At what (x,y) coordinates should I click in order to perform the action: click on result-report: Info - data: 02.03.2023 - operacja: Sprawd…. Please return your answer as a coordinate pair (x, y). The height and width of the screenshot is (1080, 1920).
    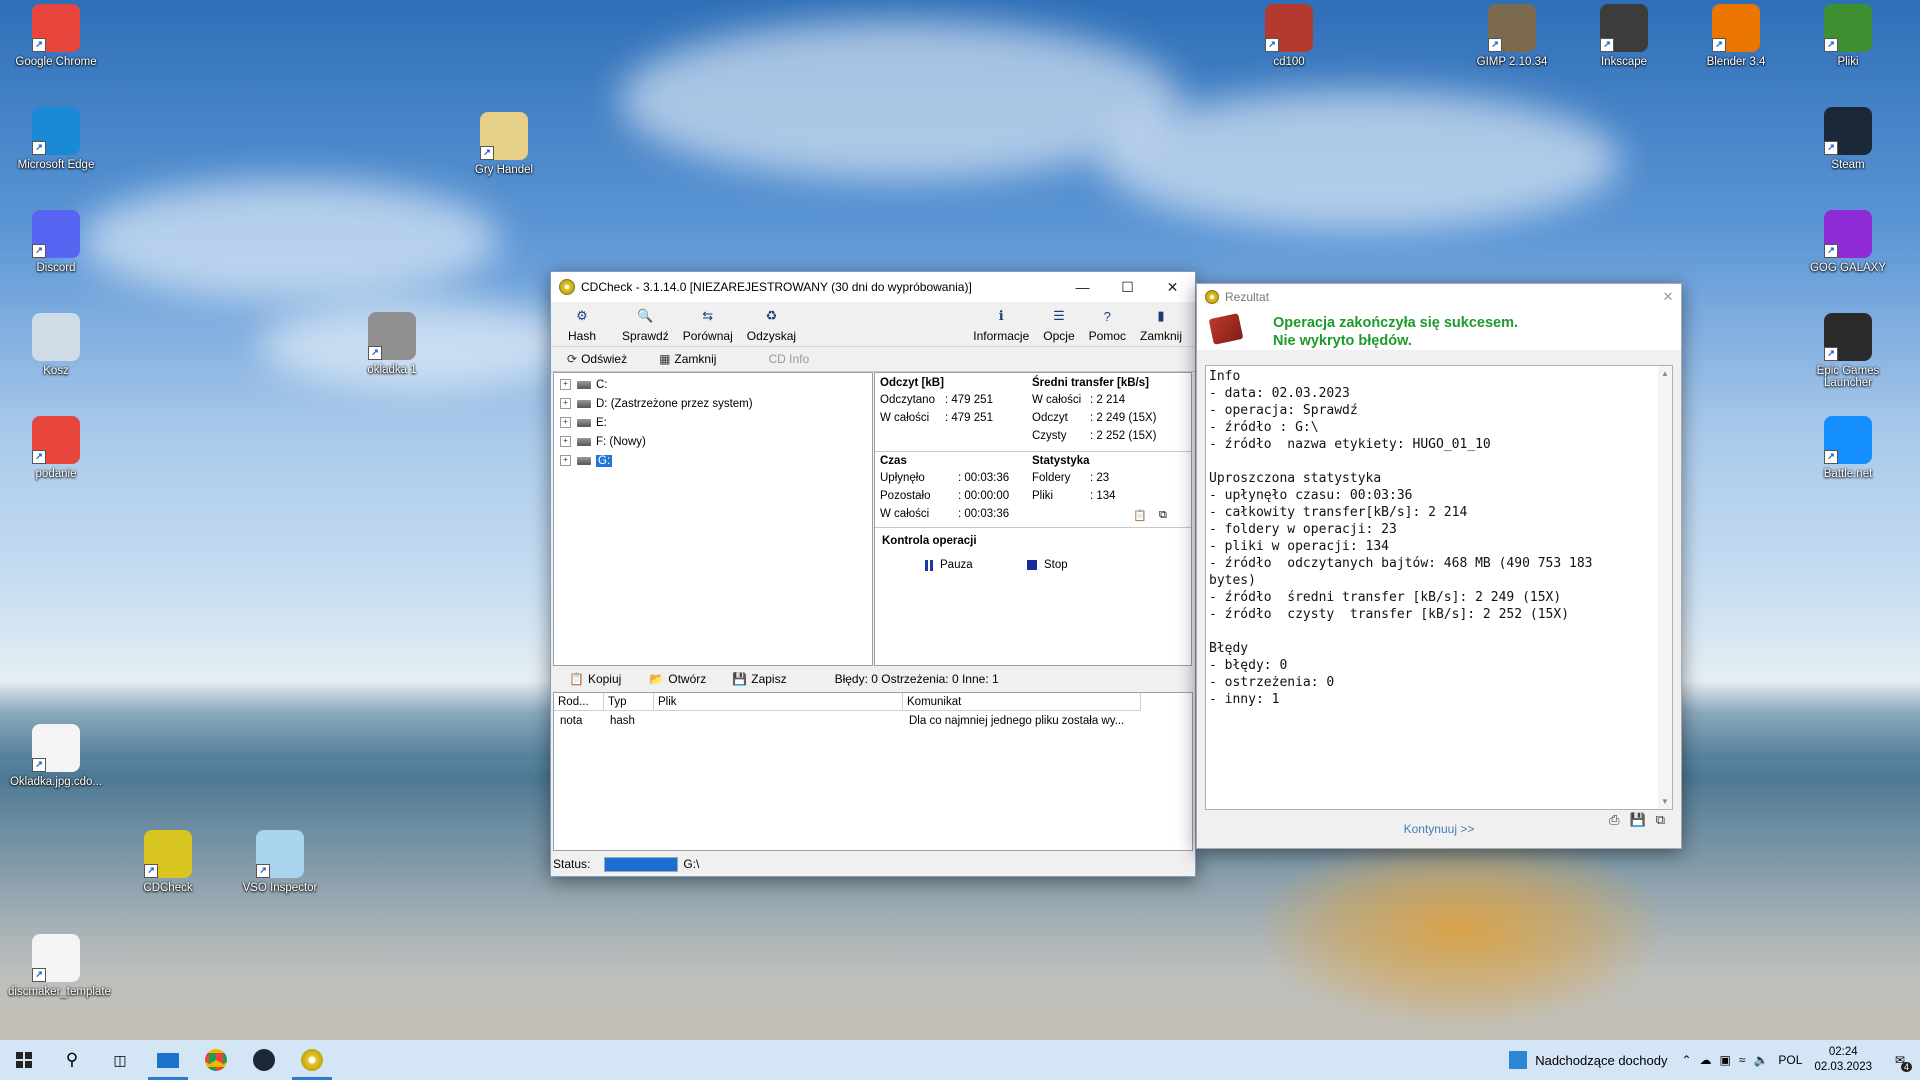
    Looking at the image, I should click on (1439, 587).